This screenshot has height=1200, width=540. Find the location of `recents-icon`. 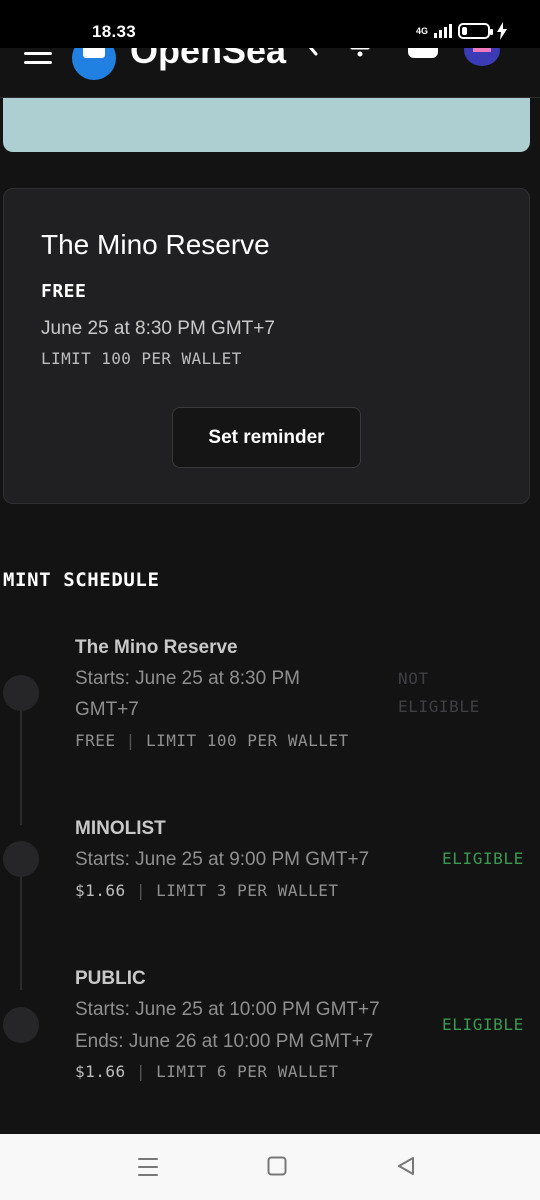

recents-icon is located at coordinates (148, 1167).